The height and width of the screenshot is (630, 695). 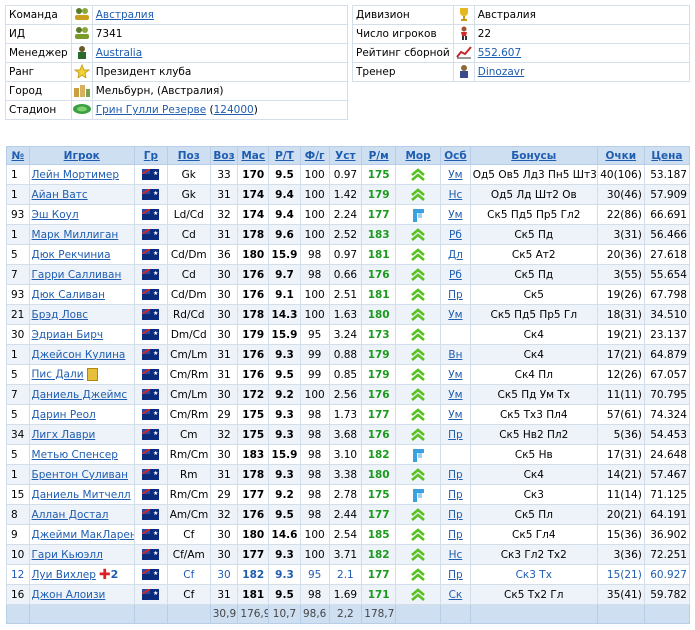 What do you see at coordinates (71, 255) in the screenshot?
I see `player-name-link: Дюк Рекчиниа` at bounding box center [71, 255].